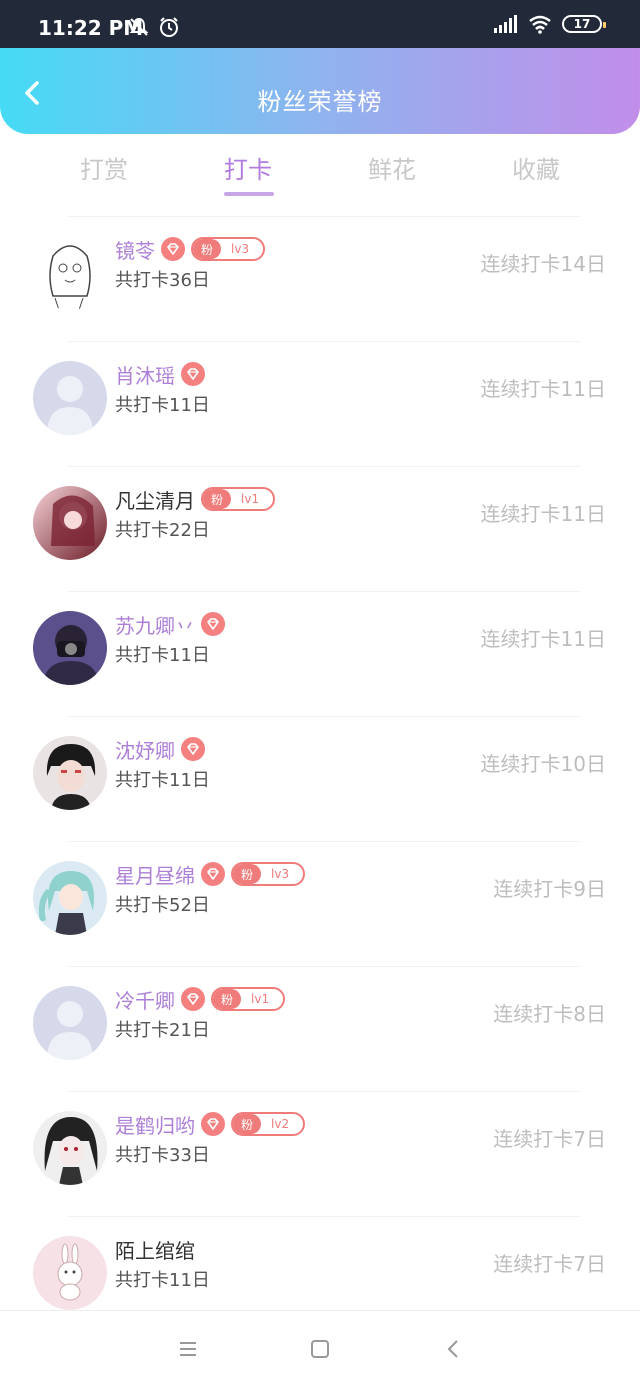 The height and width of the screenshot is (1387, 640). I want to click on list-item: 星月昼绵 粉 lv3 共打卡52日 连续打卡9日, so click(320, 891).